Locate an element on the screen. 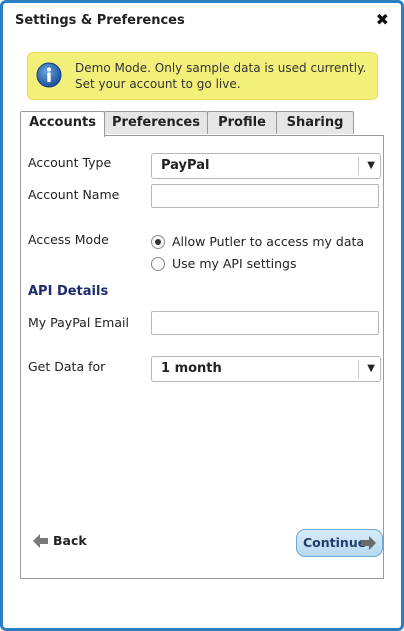 This screenshot has width=404, height=631. arrow-right-icon is located at coordinates (368, 543).